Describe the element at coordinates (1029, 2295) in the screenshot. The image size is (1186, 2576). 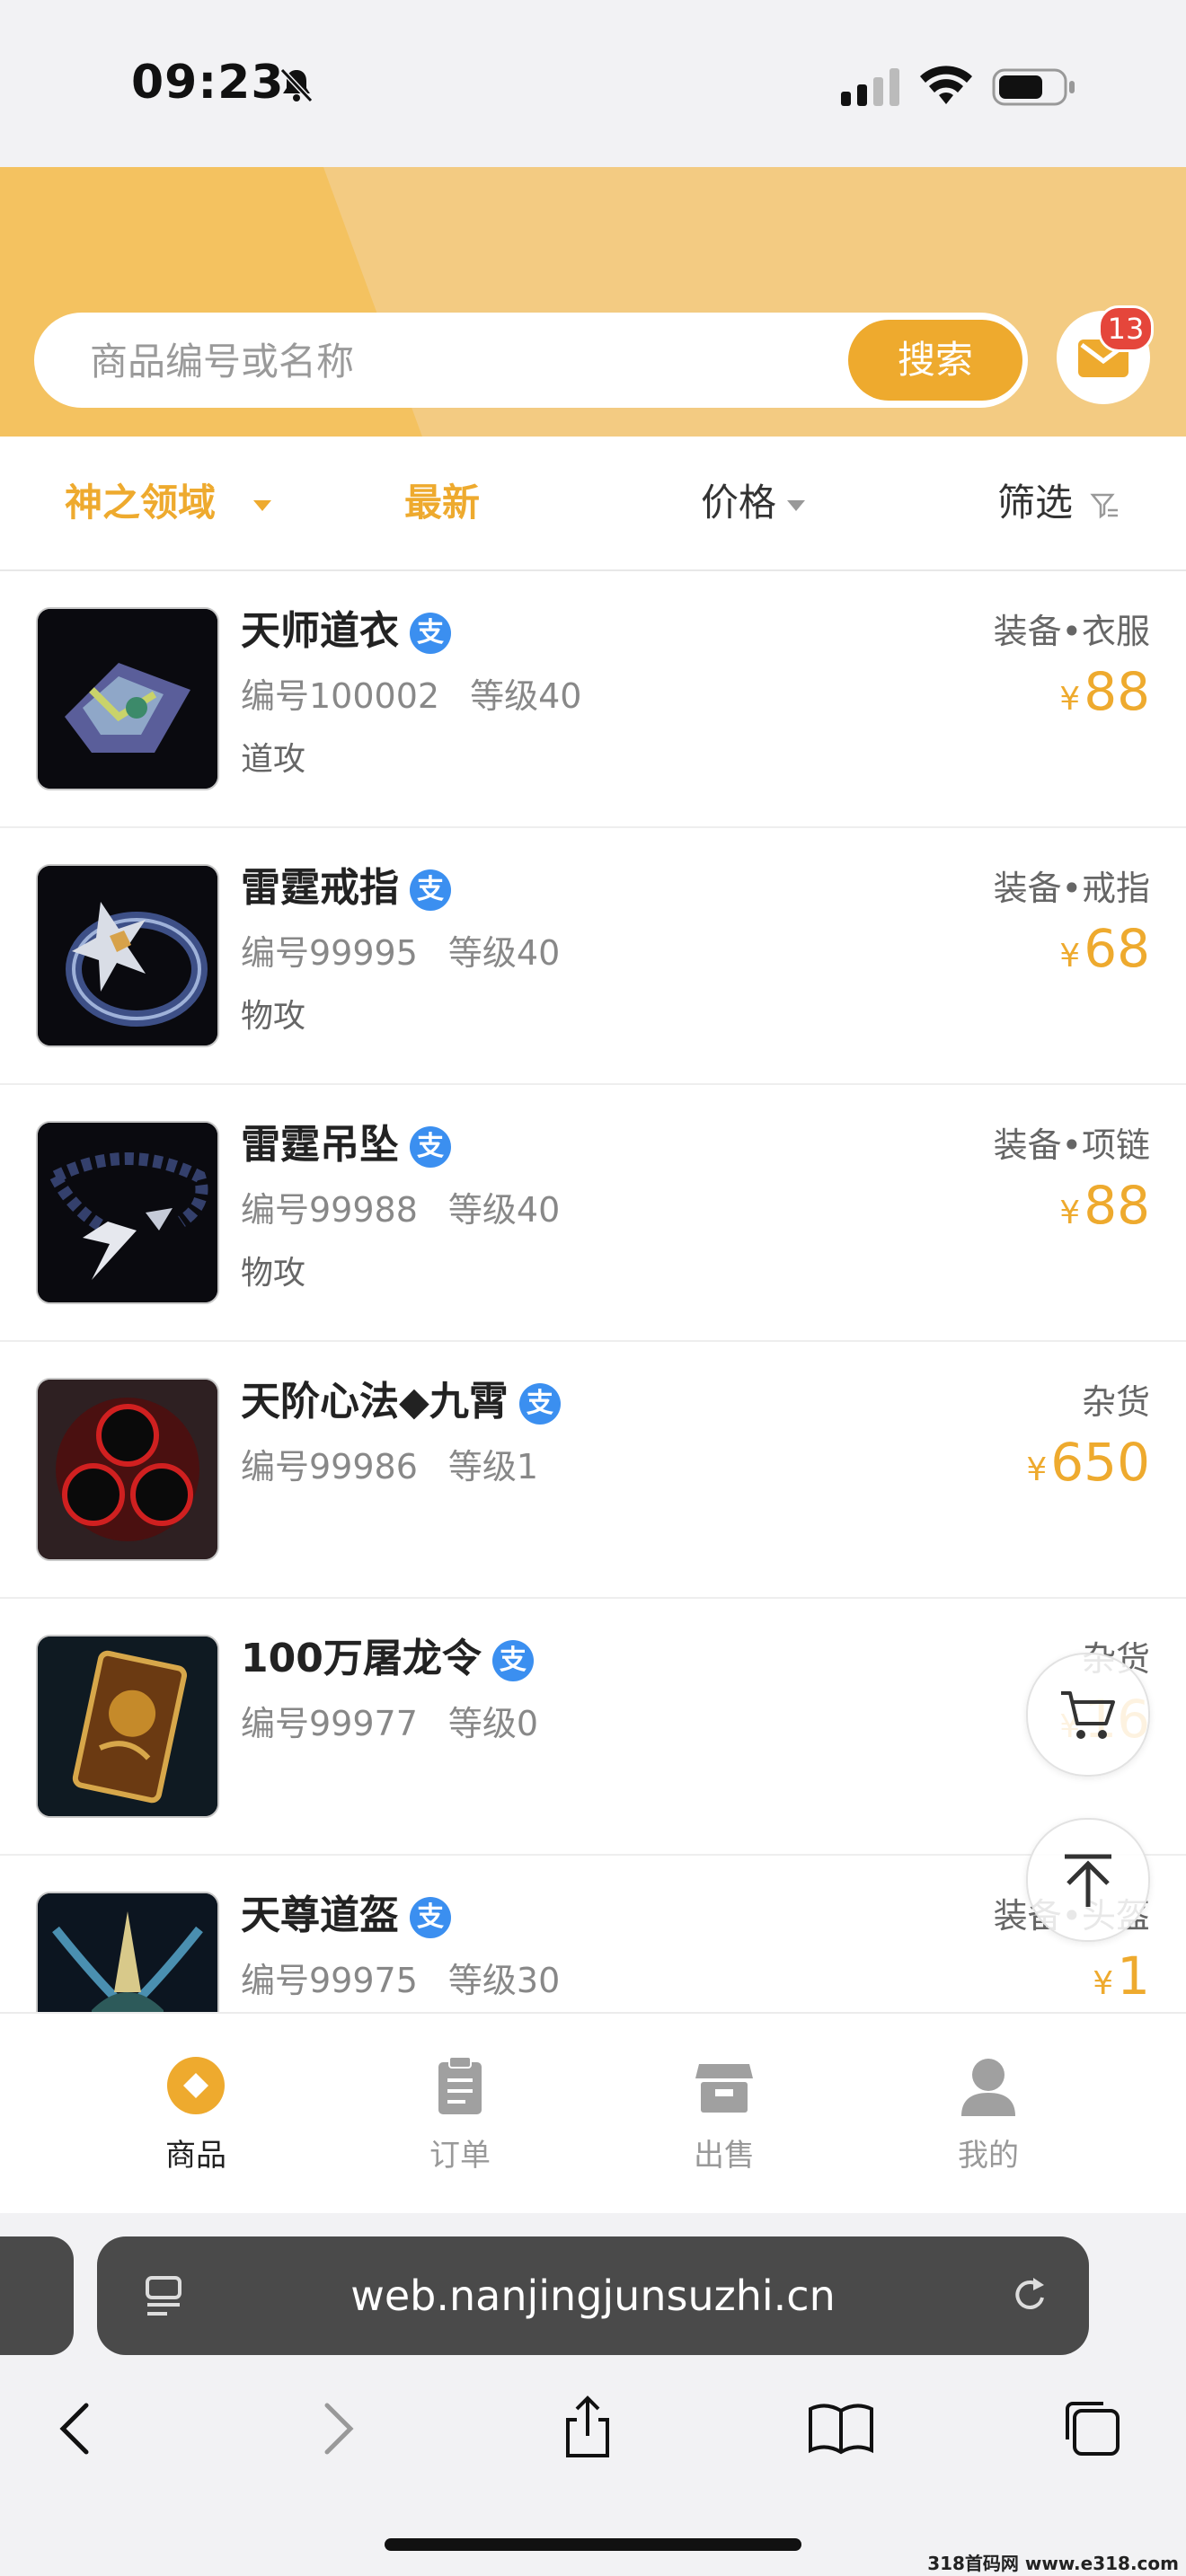
I see `reload-icon` at that location.